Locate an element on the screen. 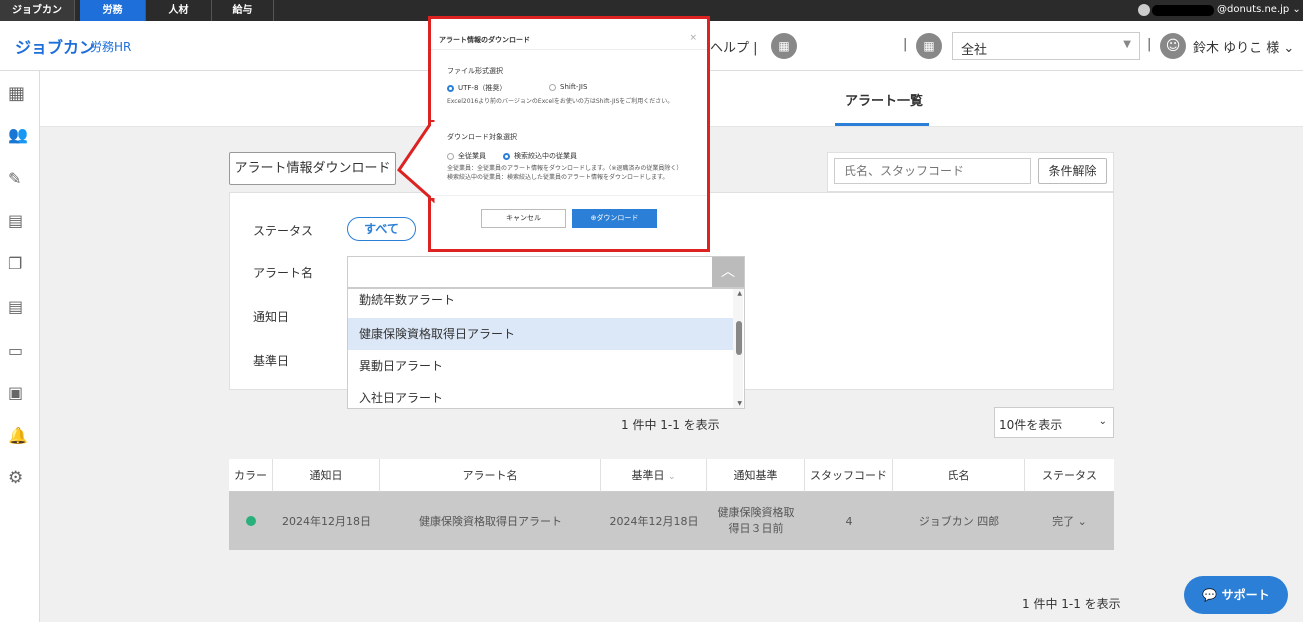  edit-icon: ✎ is located at coordinates (18, 179).